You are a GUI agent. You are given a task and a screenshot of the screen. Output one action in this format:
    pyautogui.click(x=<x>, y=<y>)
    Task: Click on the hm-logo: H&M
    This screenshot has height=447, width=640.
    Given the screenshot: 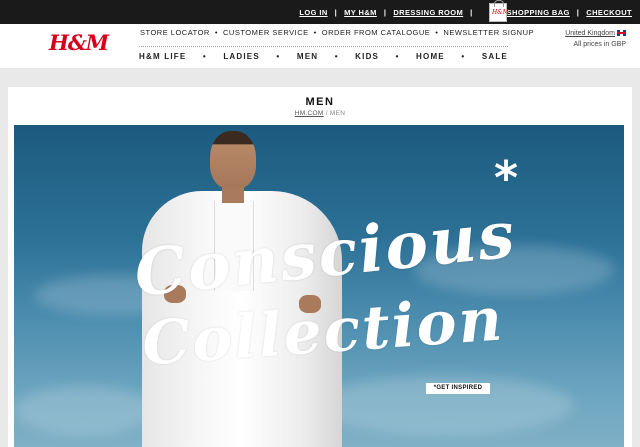 What is the action you would take?
    pyautogui.click(x=79, y=42)
    